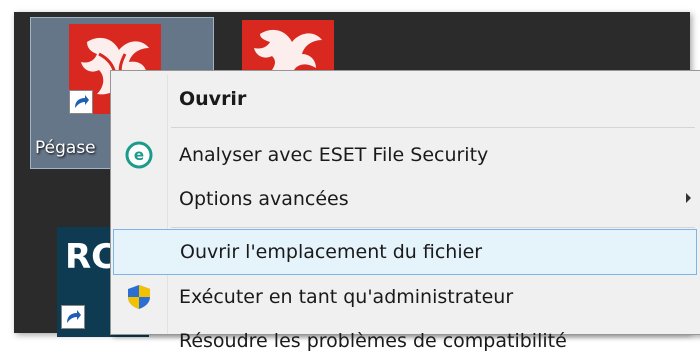 The height and width of the screenshot is (363, 700). Describe the element at coordinates (334, 155) in the screenshot. I see `menu-item-label: Analyser avec ESET File Security` at that location.